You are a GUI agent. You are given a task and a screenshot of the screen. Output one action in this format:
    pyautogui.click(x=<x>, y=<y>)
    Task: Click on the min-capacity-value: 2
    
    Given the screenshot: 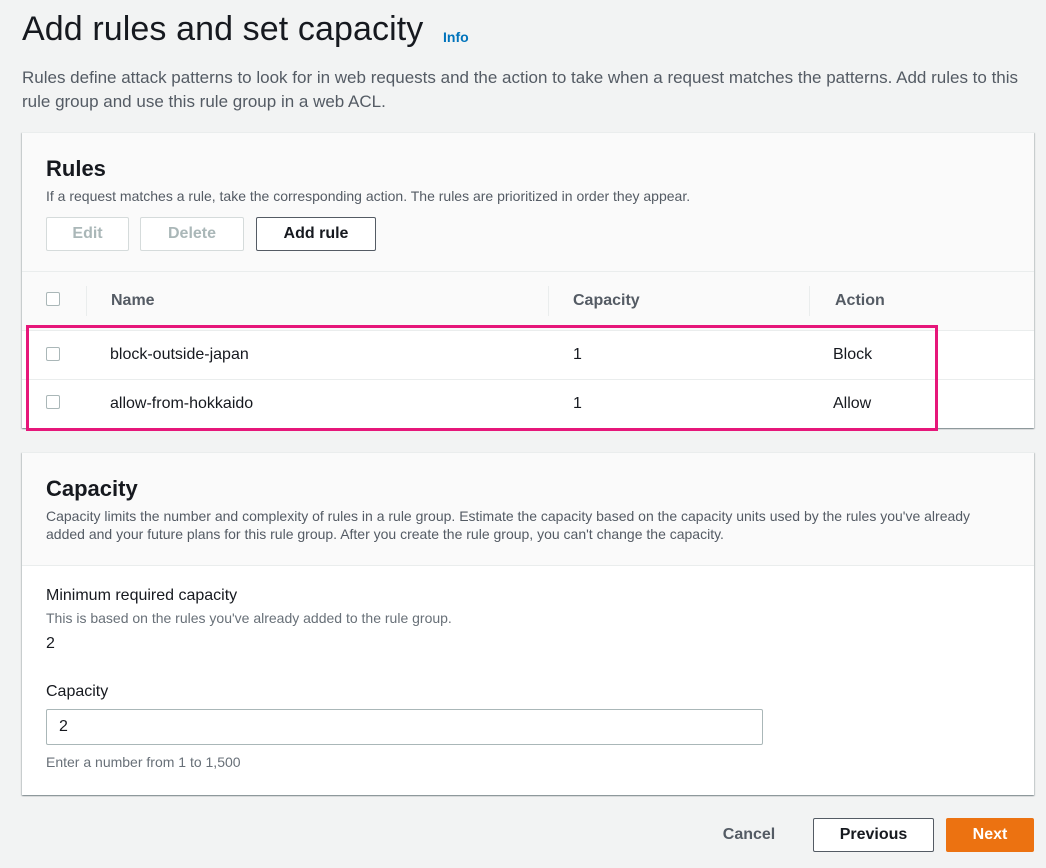 What is the action you would take?
    pyautogui.click(x=50, y=643)
    